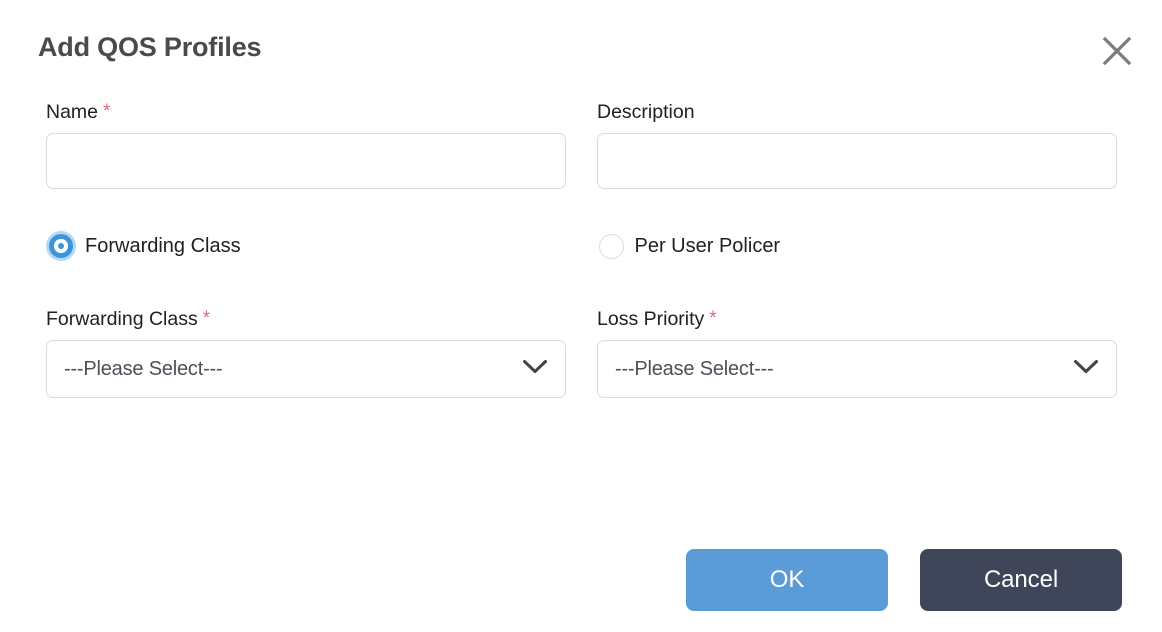  I want to click on loss-priority-selected-value: ---Please Select---, so click(694, 368).